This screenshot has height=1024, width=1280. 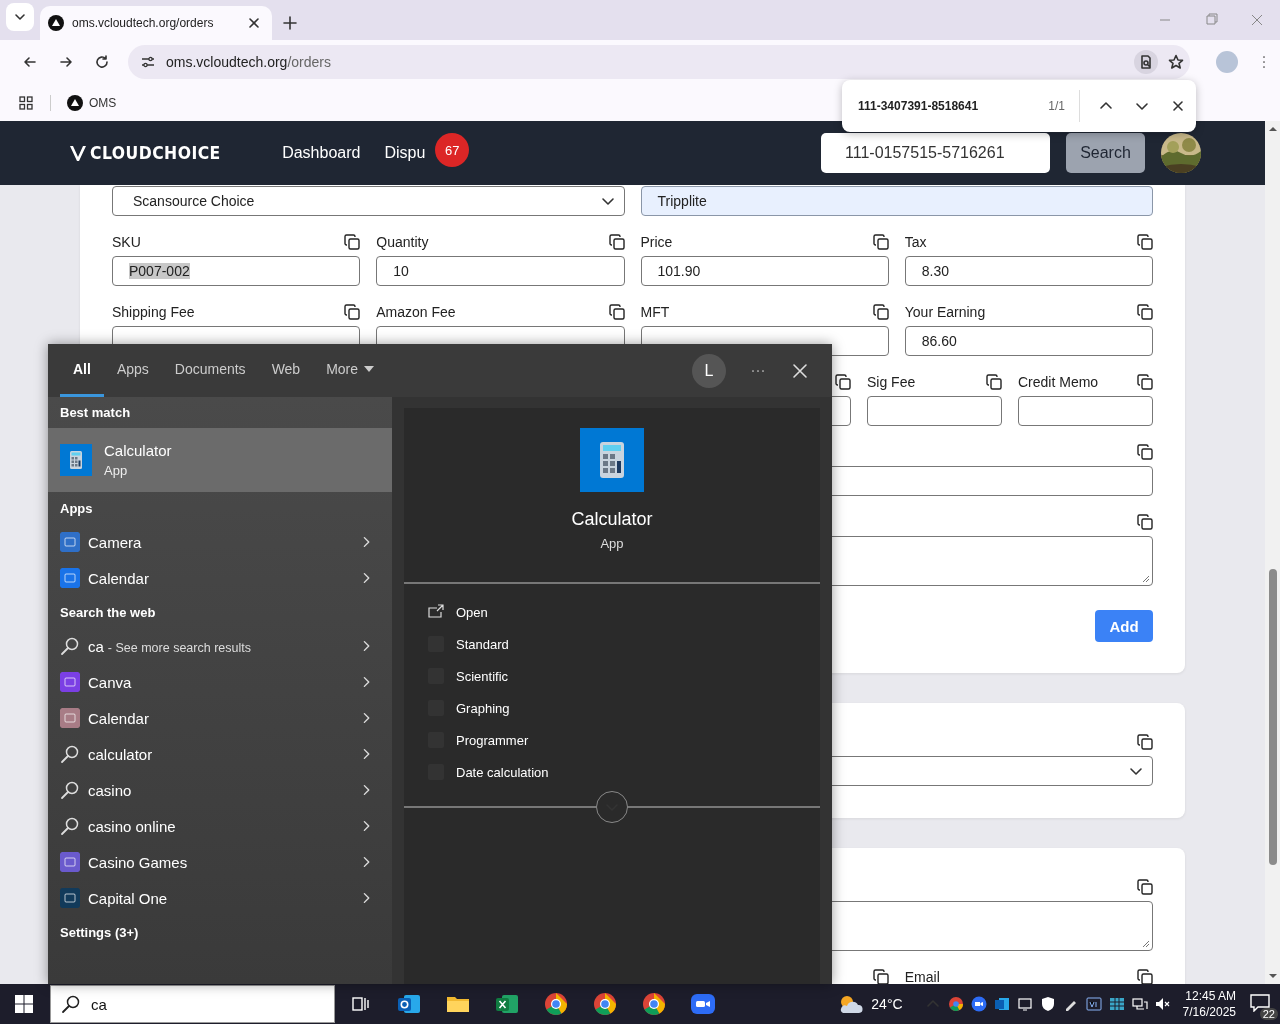 What do you see at coordinates (891, 382) in the screenshot?
I see `field-label: Sig Fee` at bounding box center [891, 382].